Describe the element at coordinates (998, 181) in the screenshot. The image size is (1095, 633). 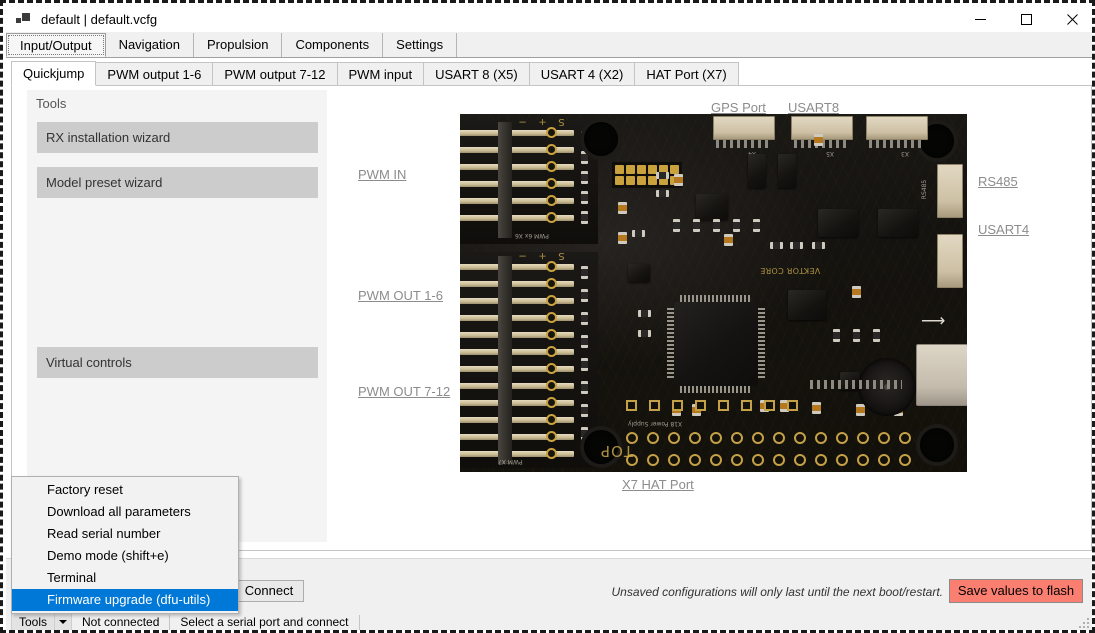
I see `link-rs485: RS485` at that location.